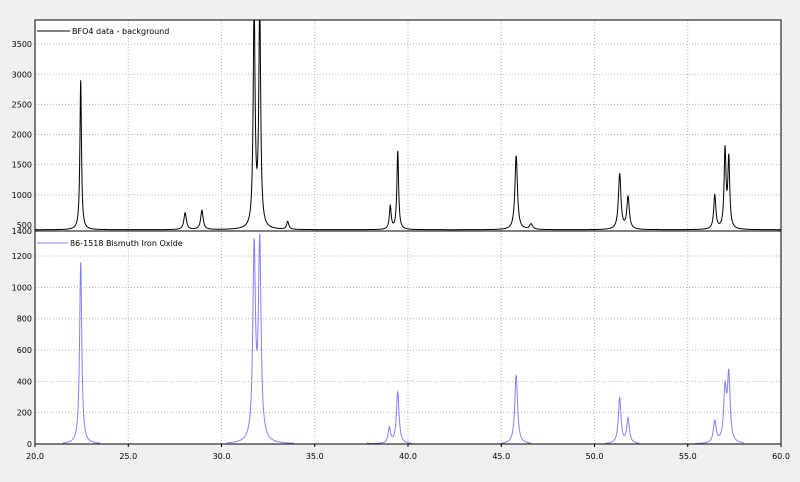  Describe the element at coordinates (22, 44) in the screenshot. I see `y-tick-label-top: 3500` at that location.